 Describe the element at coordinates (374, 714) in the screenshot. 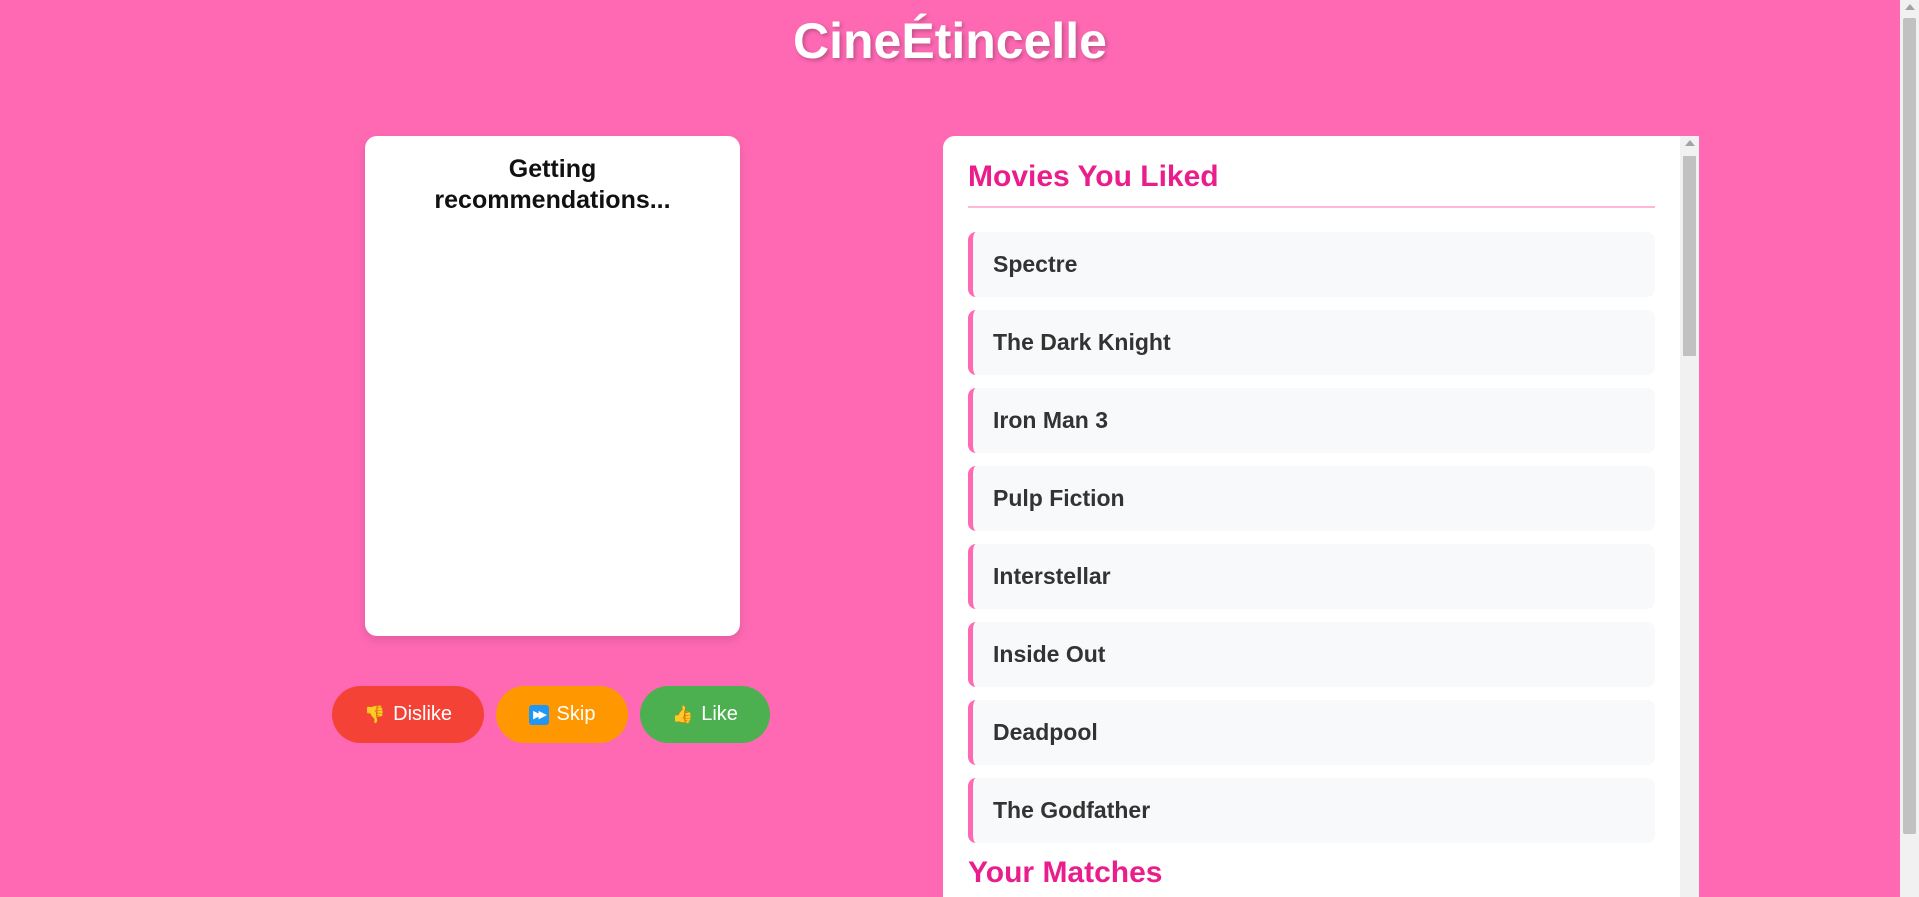

I see `thumbs-down-icon: 👎` at that location.